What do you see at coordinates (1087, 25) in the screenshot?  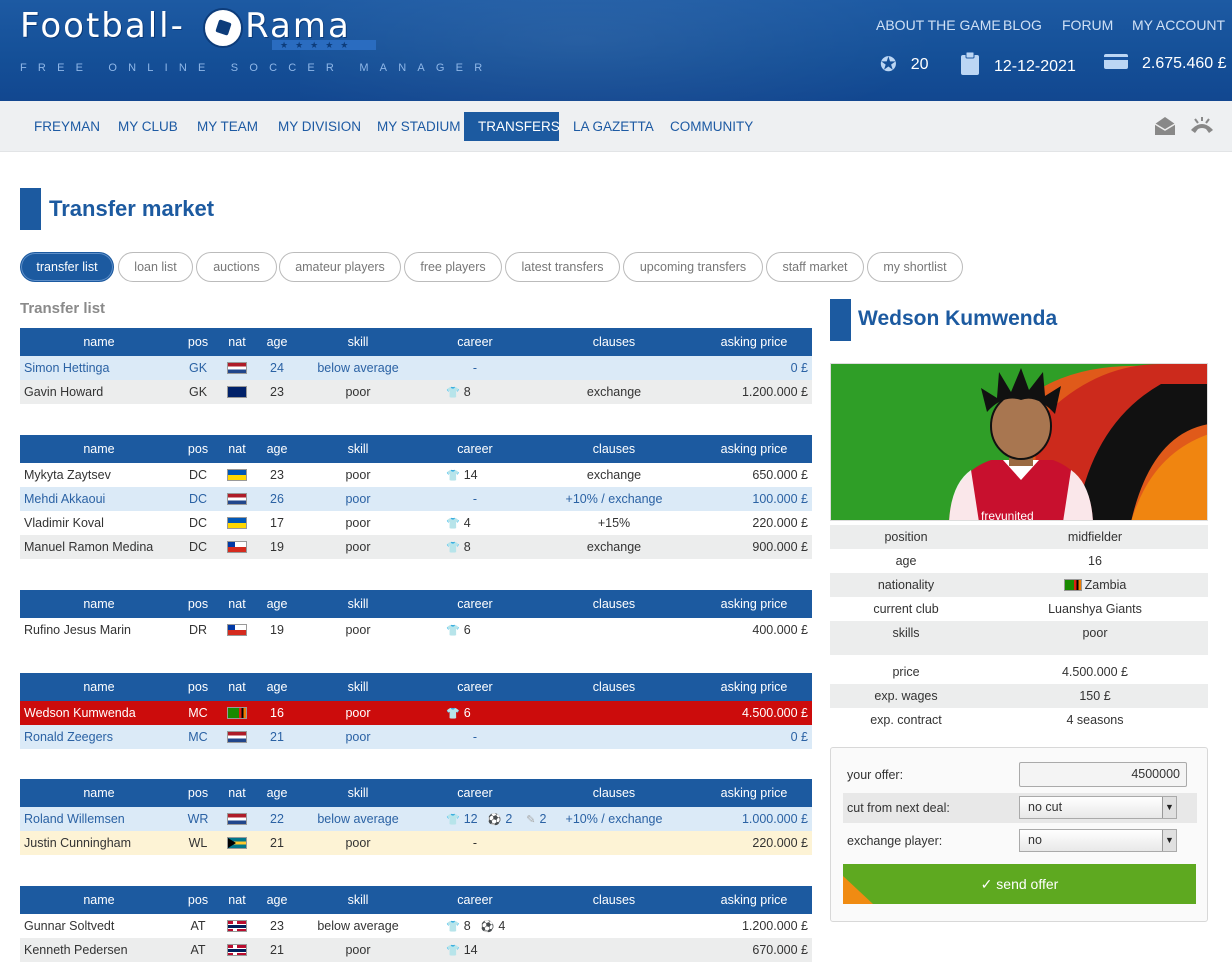 I see `forum-link: FORUM` at bounding box center [1087, 25].